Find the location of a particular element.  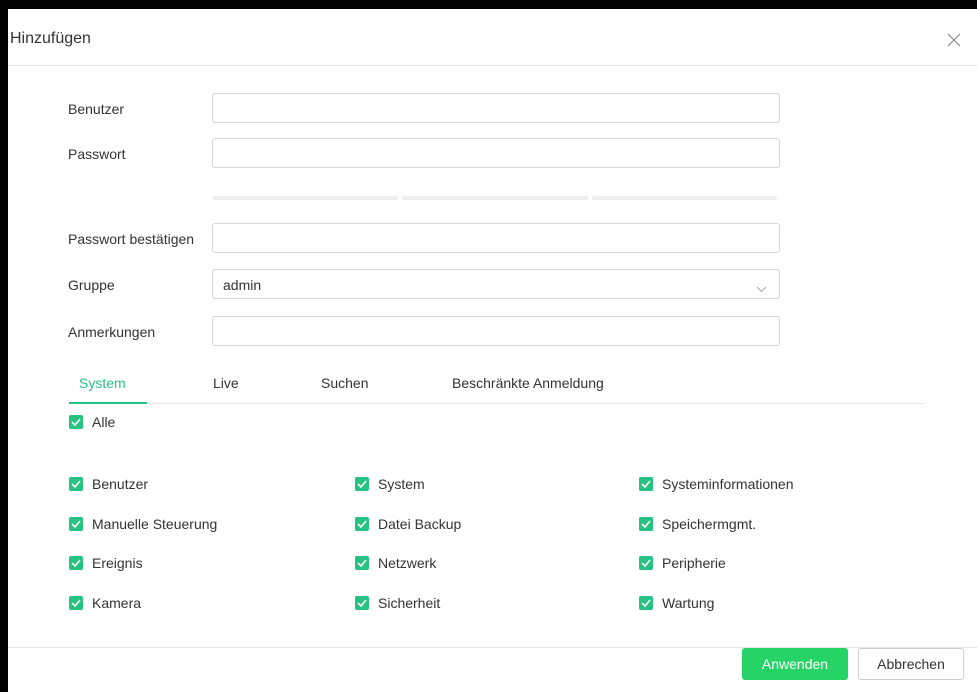

password-label: Passwort is located at coordinates (97, 154).